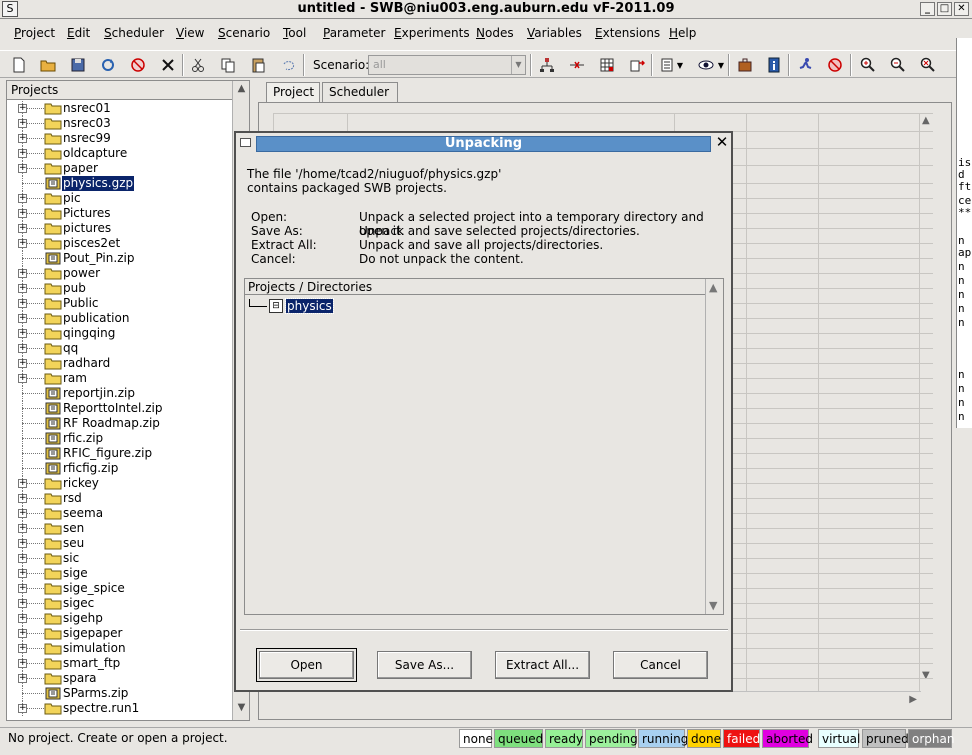 The height and width of the screenshot is (755, 972). I want to click on tree-item: + oldcapture, so click(120, 153).